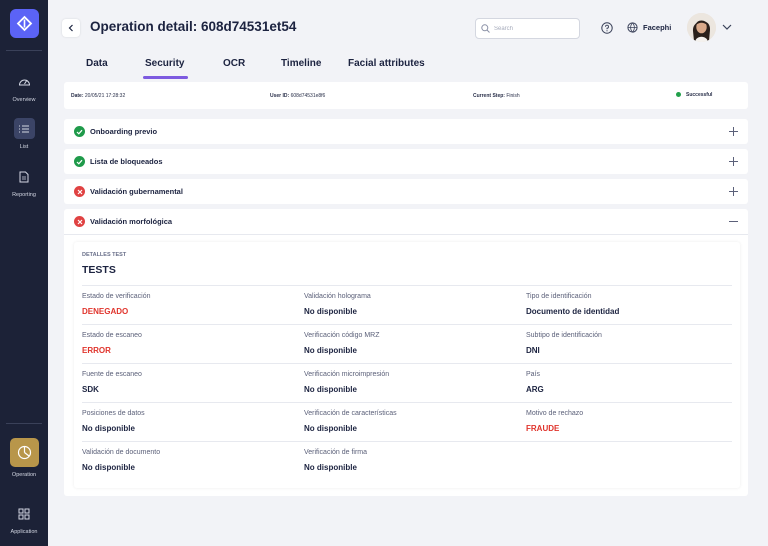 The width and height of the screenshot is (768, 546). I want to click on field-label: Validación holograma, so click(337, 296).